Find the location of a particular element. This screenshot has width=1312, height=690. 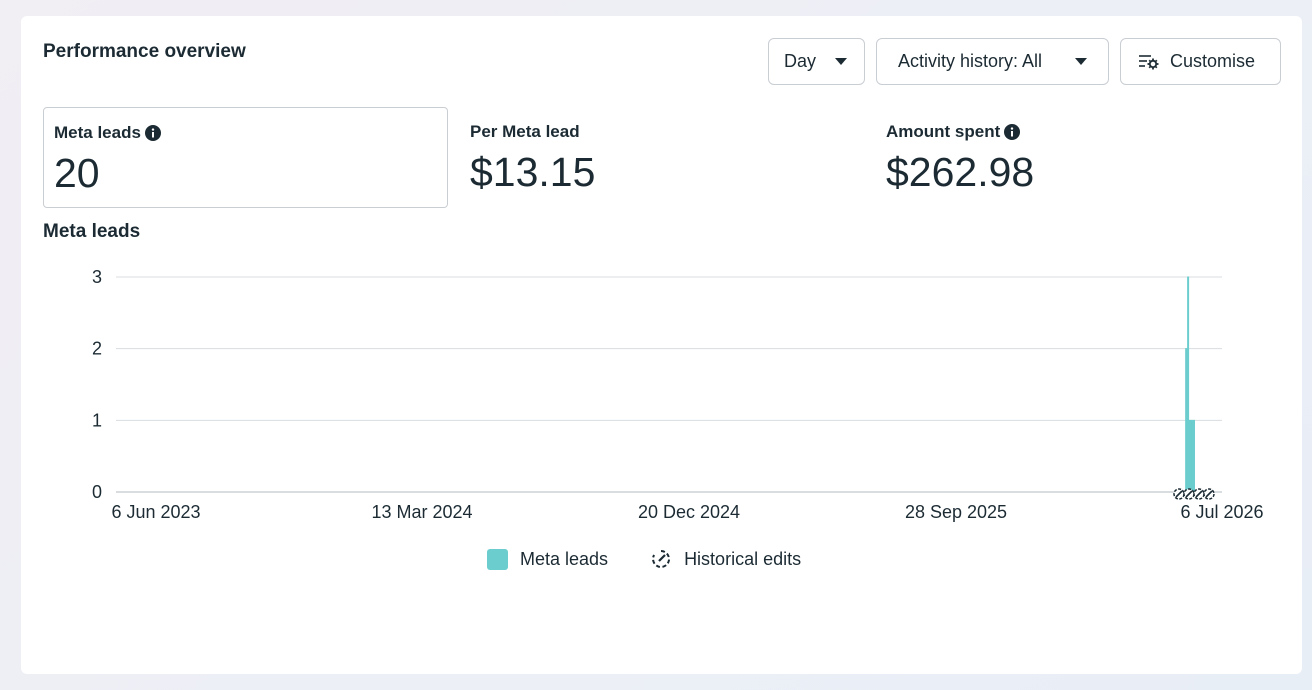

legend-item-meta-leads: Meta leads is located at coordinates (548, 559).